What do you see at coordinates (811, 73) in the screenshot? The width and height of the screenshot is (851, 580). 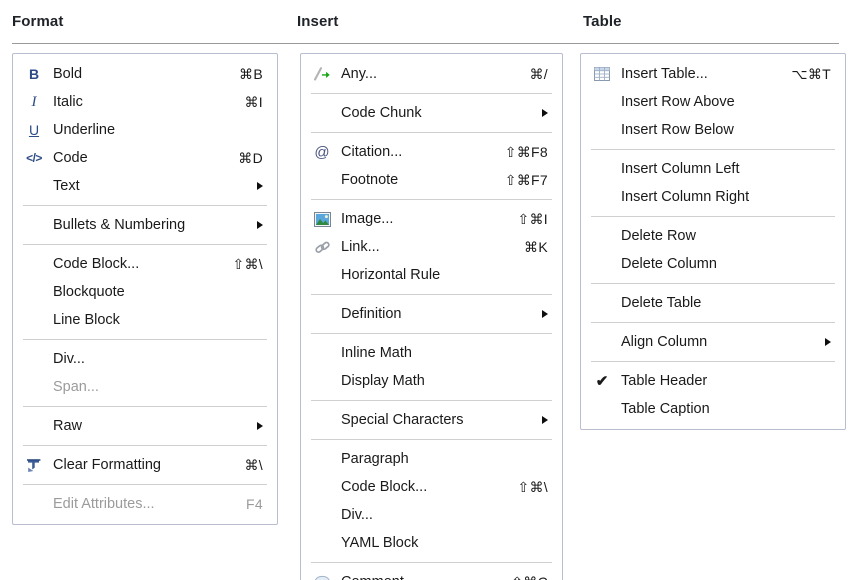 I see `menu-item-shortcut: ⌥⌘T` at bounding box center [811, 73].